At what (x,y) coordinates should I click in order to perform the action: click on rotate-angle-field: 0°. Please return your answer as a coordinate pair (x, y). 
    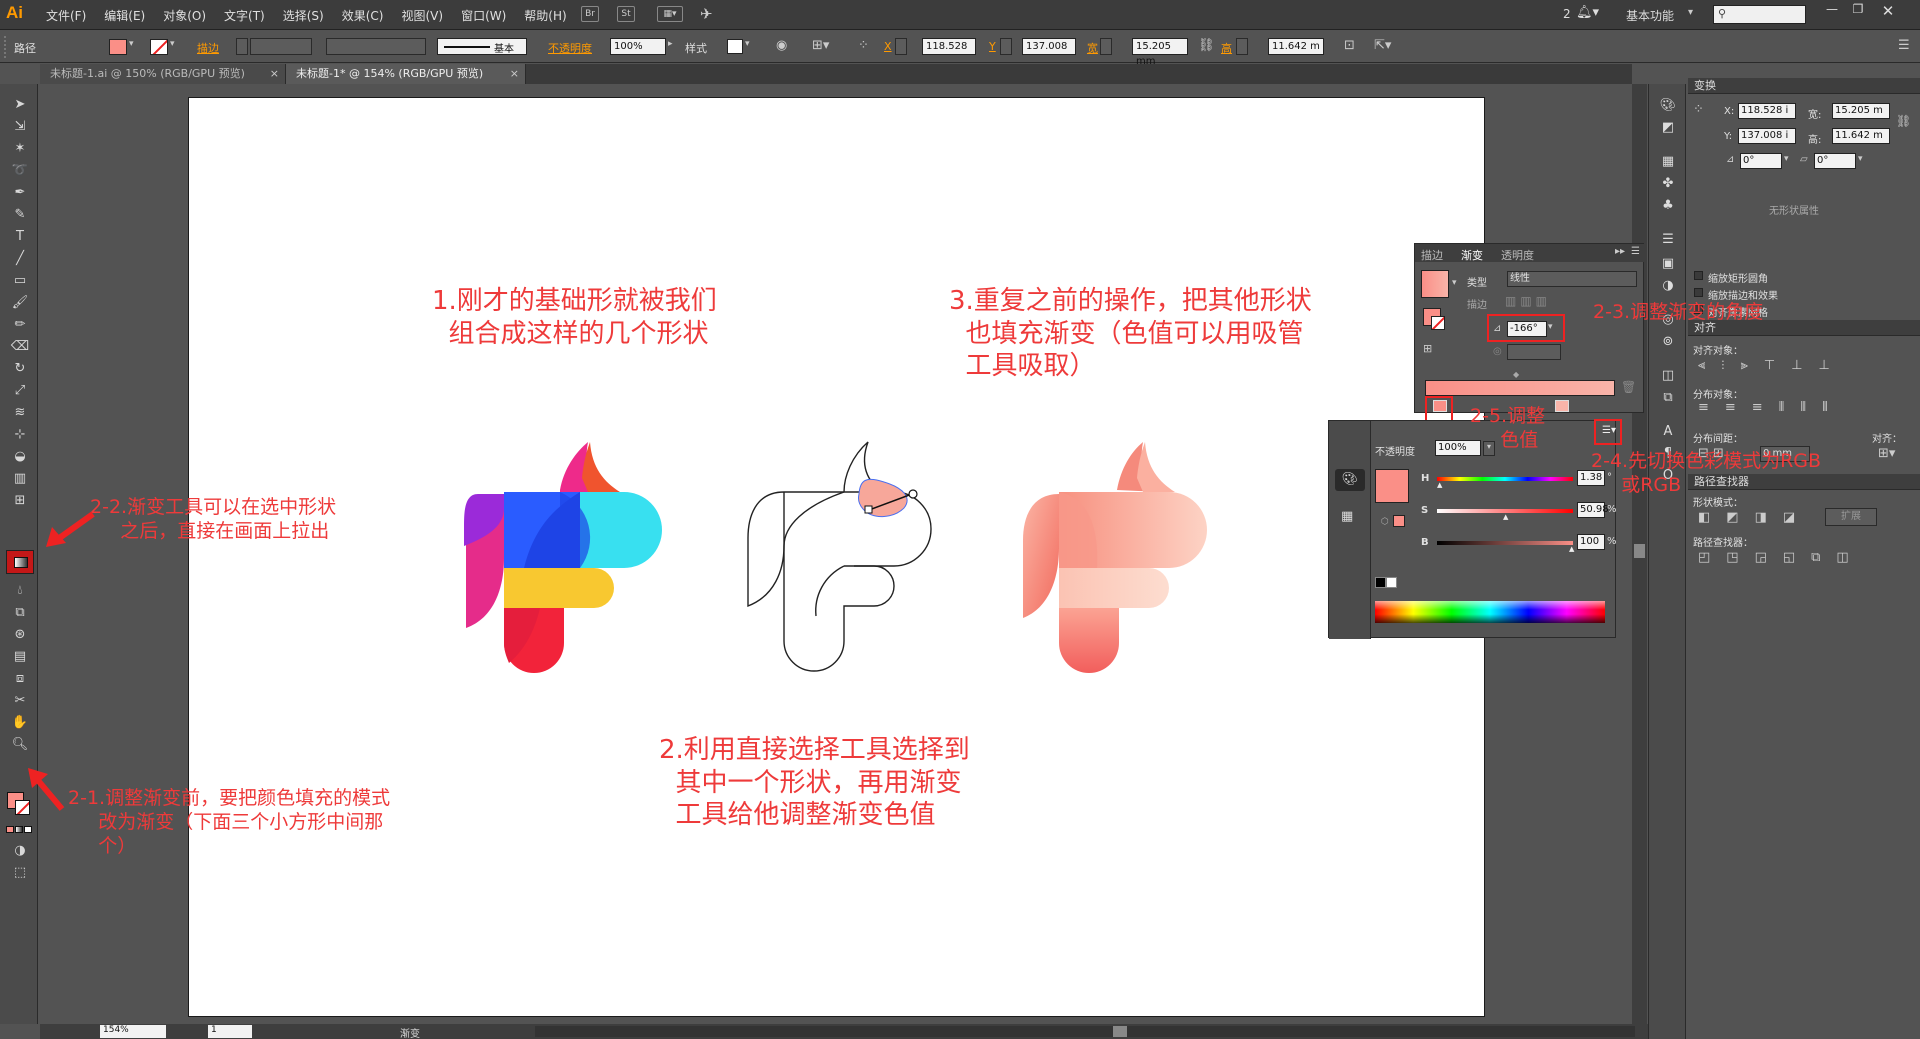
    Looking at the image, I should click on (1761, 161).